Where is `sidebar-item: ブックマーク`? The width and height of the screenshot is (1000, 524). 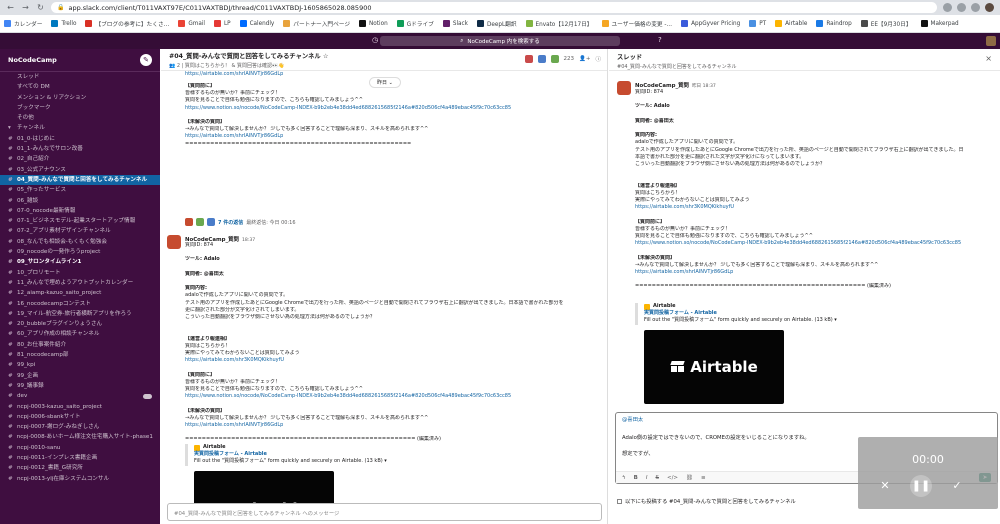
sidebar-item: ブックマーク is located at coordinates (80, 108).